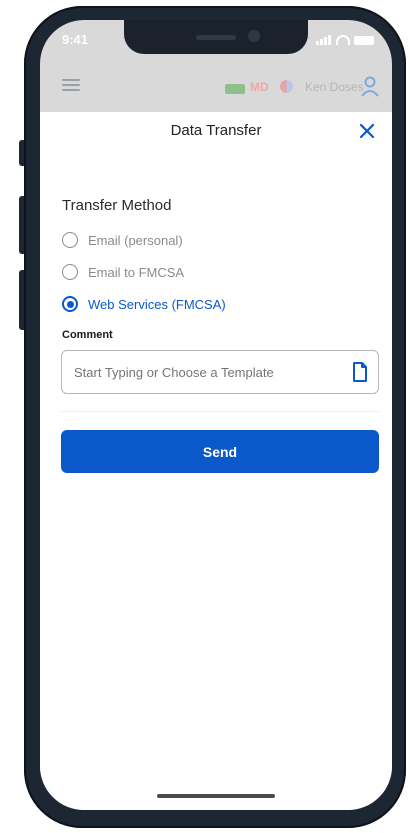 The height and width of the screenshot is (833, 410). Describe the element at coordinates (370, 87) in the screenshot. I see `user-icon` at that location.